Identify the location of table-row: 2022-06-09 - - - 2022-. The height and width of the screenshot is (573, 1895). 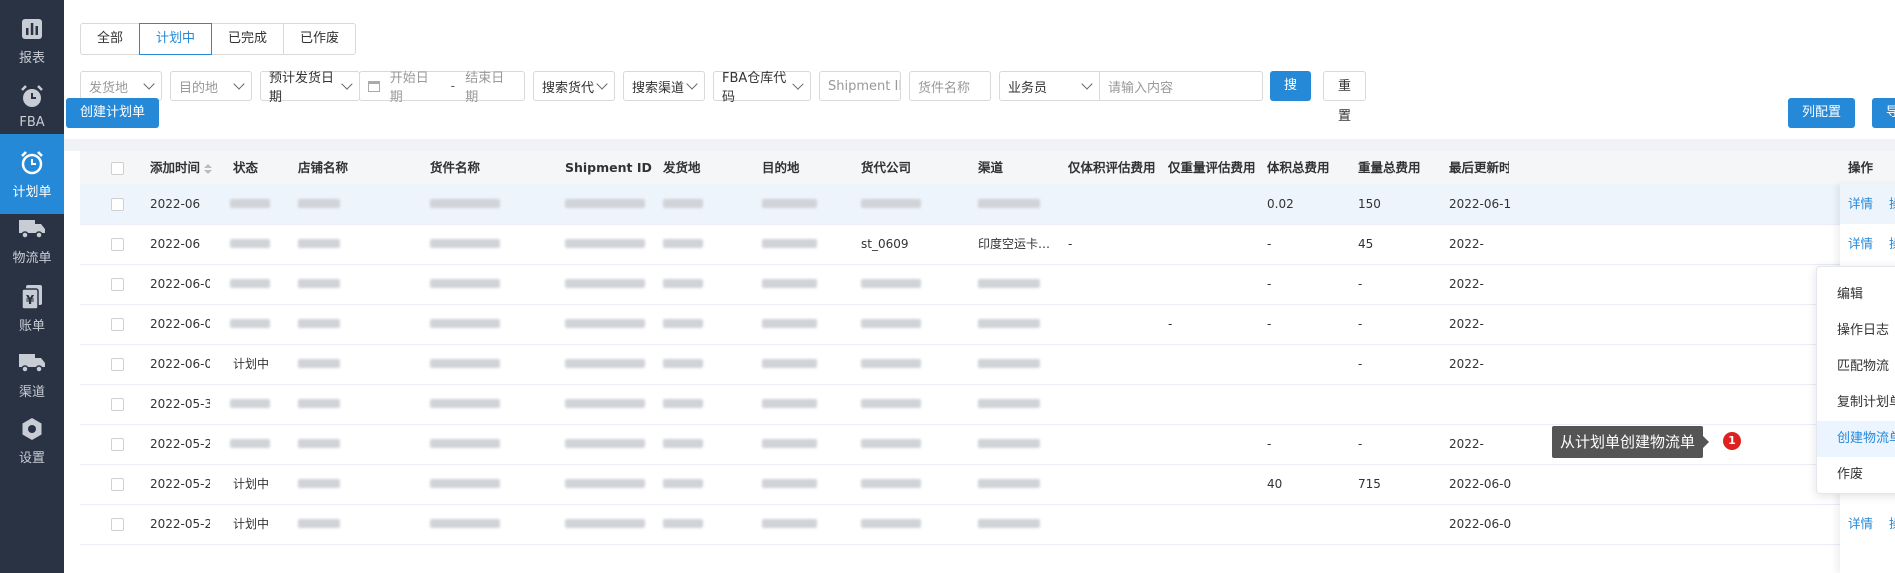
(987, 324).